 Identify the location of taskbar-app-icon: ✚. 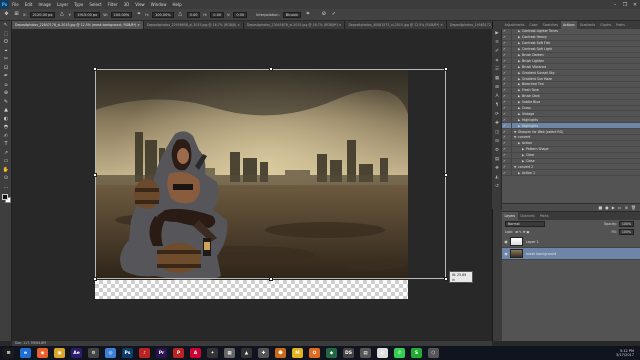
(263, 353).